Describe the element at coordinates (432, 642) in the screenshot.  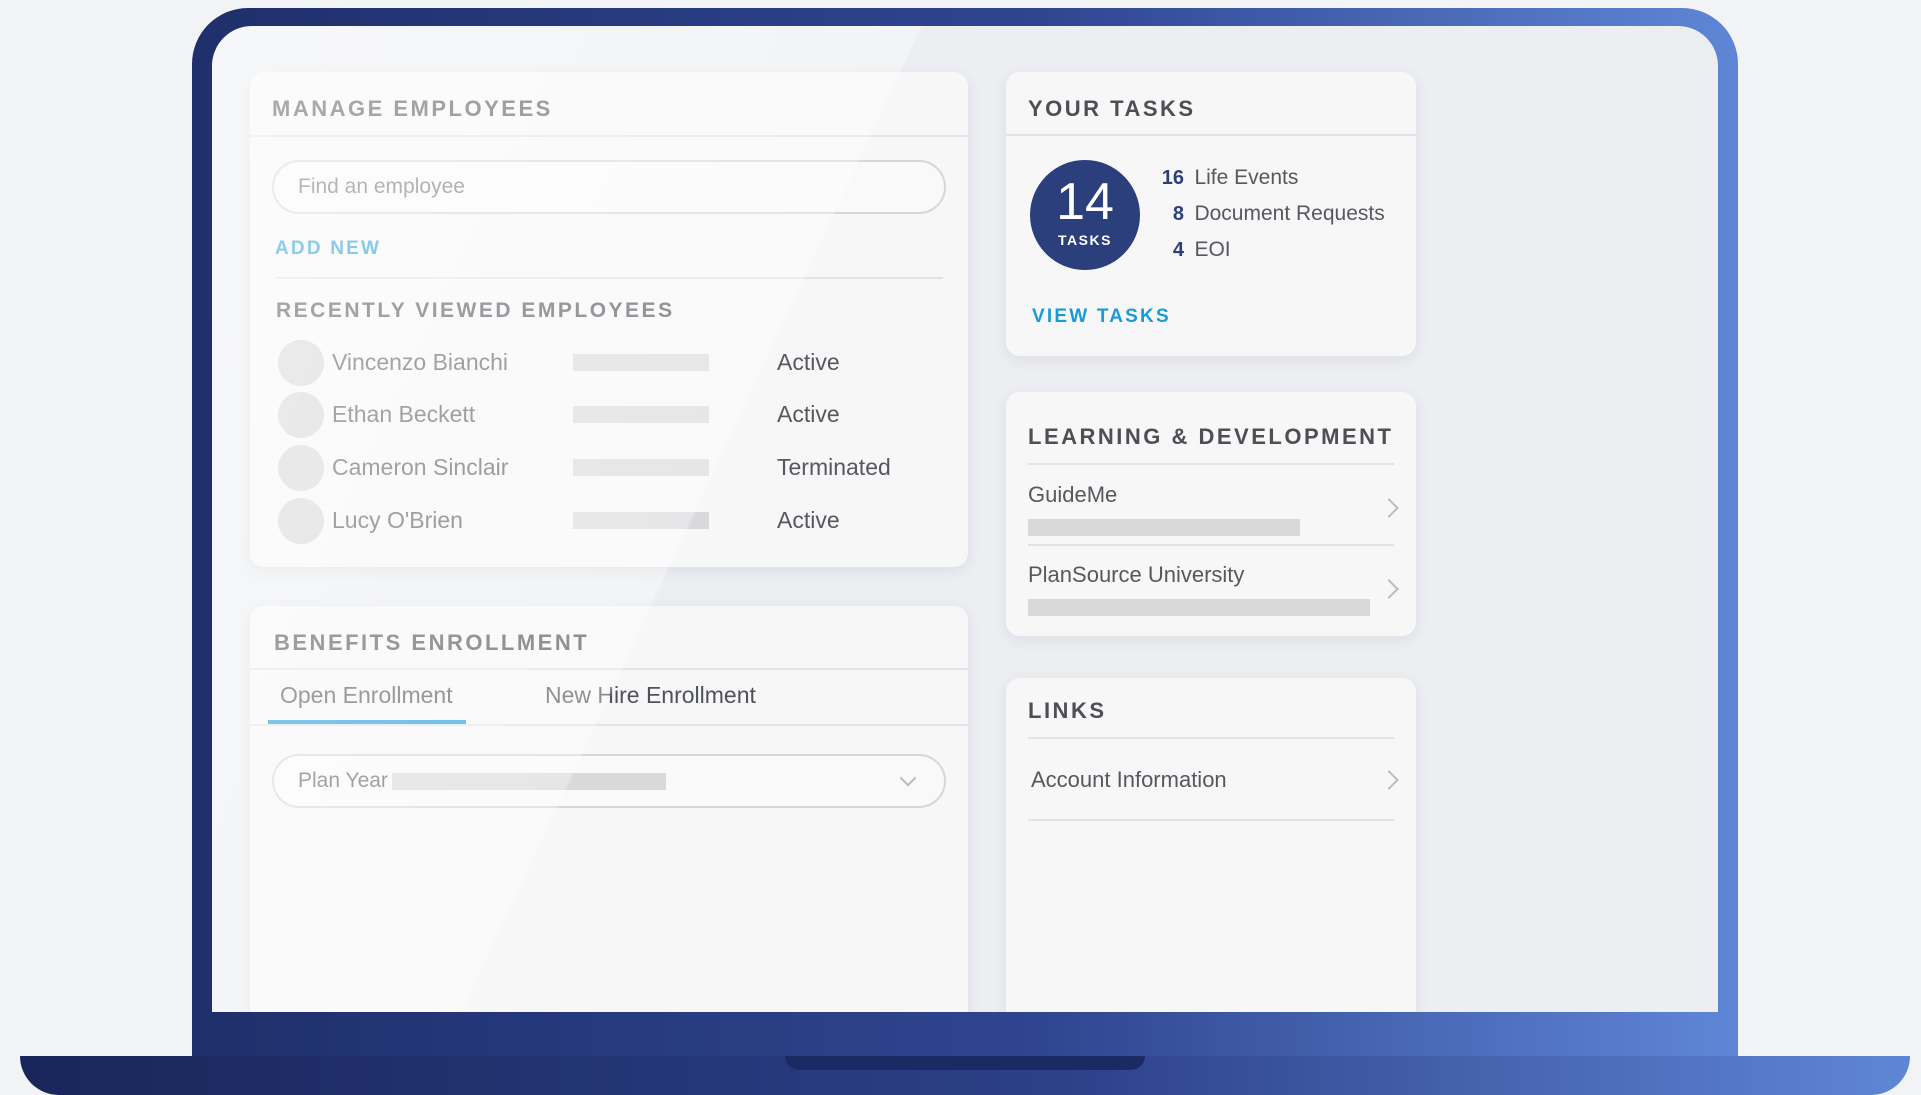
I see `benefits-enrollment-title: BENEFITS ENROLLMENT` at that location.